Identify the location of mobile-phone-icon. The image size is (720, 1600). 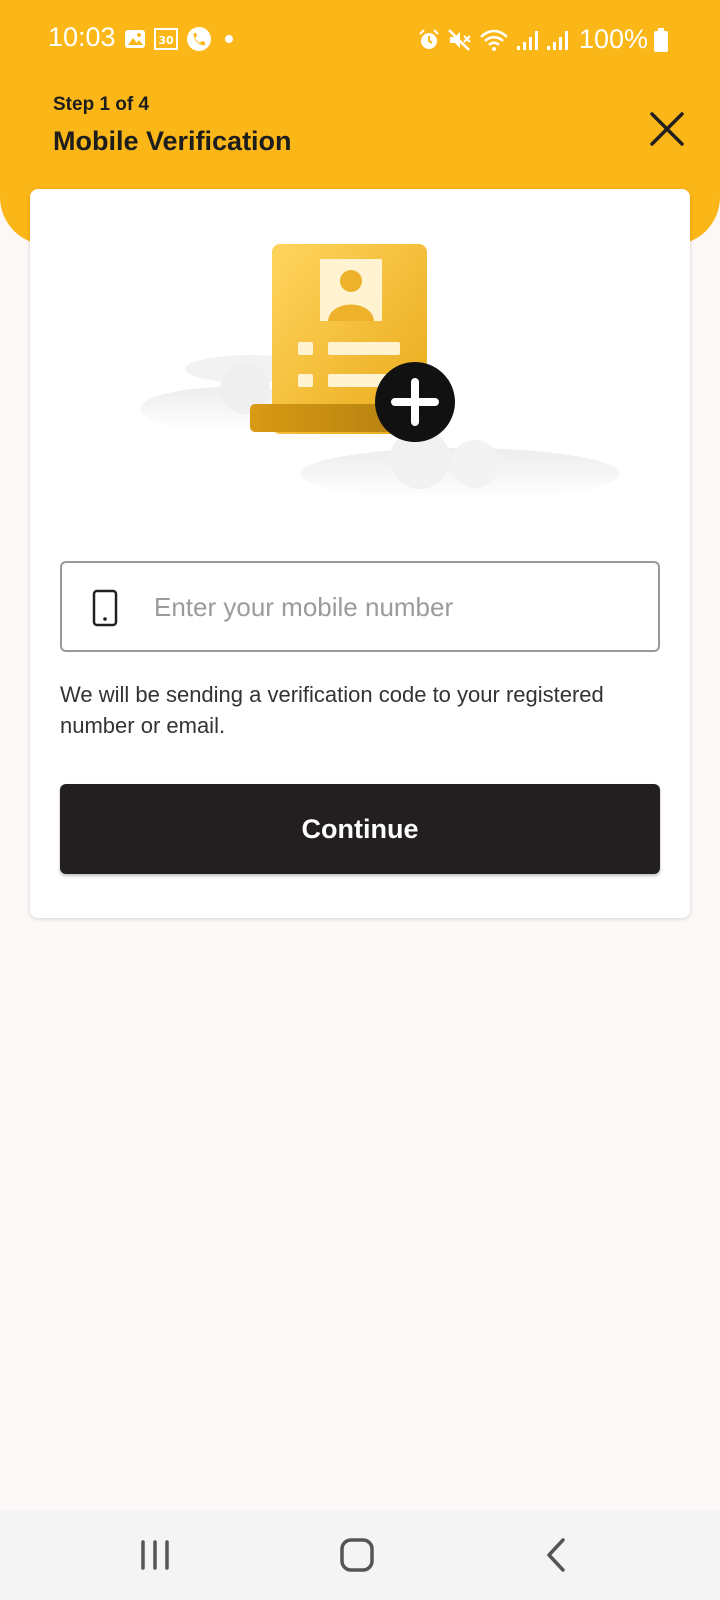
(105, 608).